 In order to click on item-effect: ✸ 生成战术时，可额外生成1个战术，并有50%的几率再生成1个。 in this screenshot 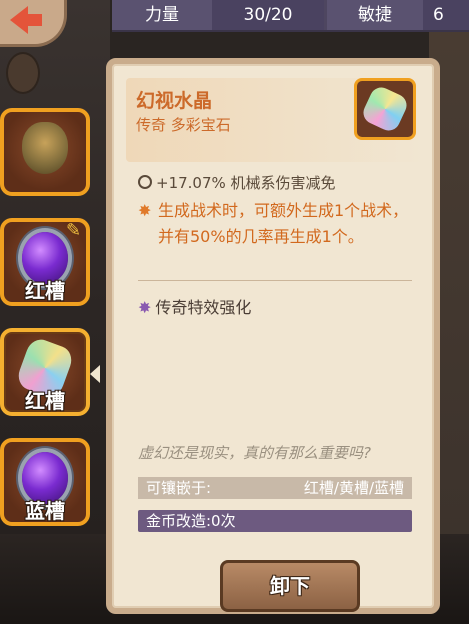, I will do `click(281, 224)`.